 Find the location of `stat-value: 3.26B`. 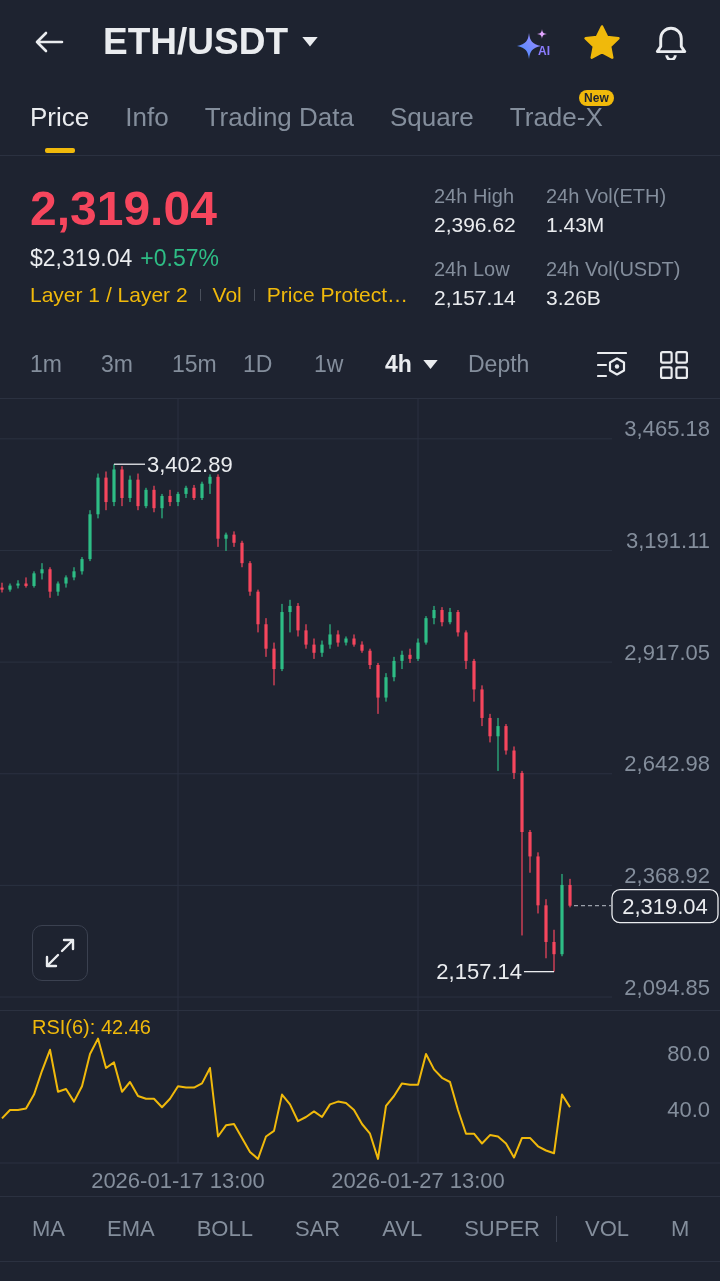

stat-value: 3.26B is located at coordinates (573, 298).